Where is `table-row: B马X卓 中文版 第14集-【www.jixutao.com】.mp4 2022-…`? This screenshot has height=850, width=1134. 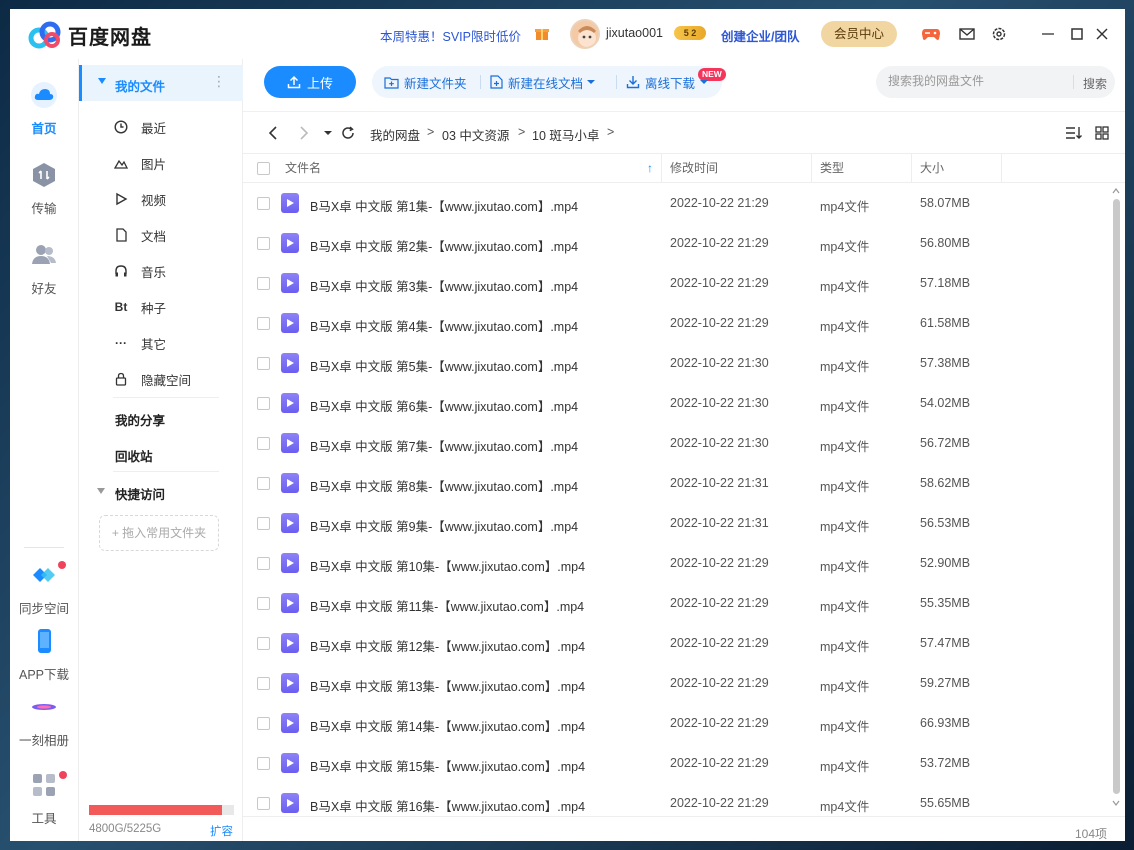
table-row: B马X卓 中文版 第14集-【www.jixutao.com】.mp4 2022-… is located at coordinates (676, 723).